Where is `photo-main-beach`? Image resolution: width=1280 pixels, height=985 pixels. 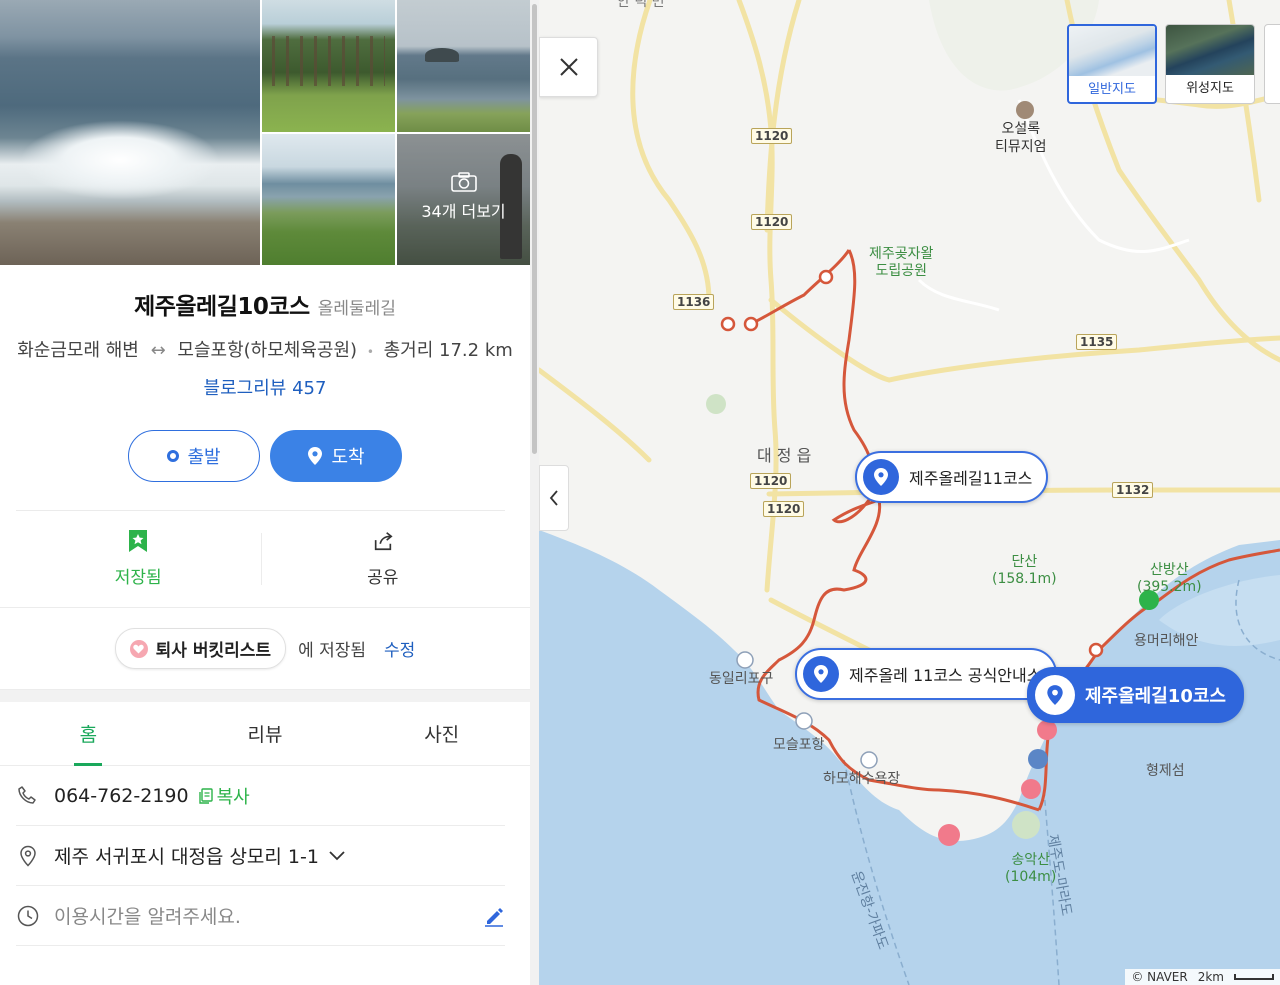
photo-main-beach is located at coordinates (130, 132).